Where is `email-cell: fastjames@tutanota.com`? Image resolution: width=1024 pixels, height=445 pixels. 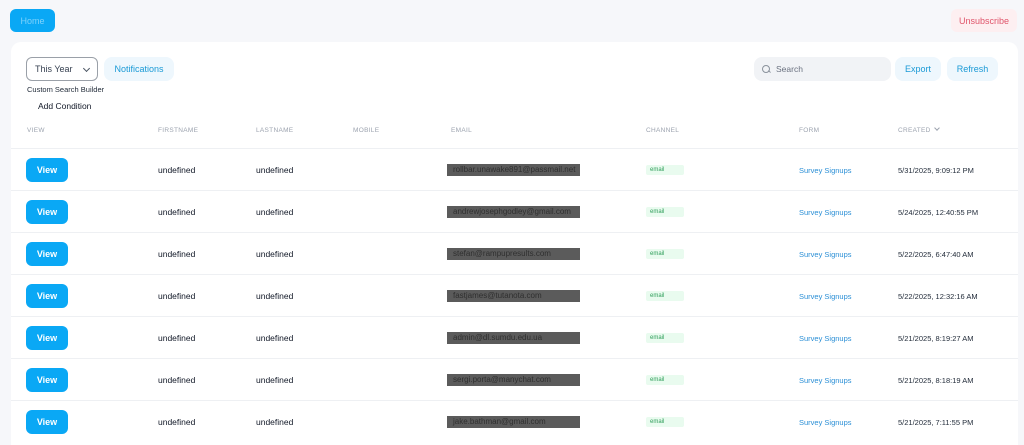 email-cell: fastjames@tutanota.com is located at coordinates (513, 296).